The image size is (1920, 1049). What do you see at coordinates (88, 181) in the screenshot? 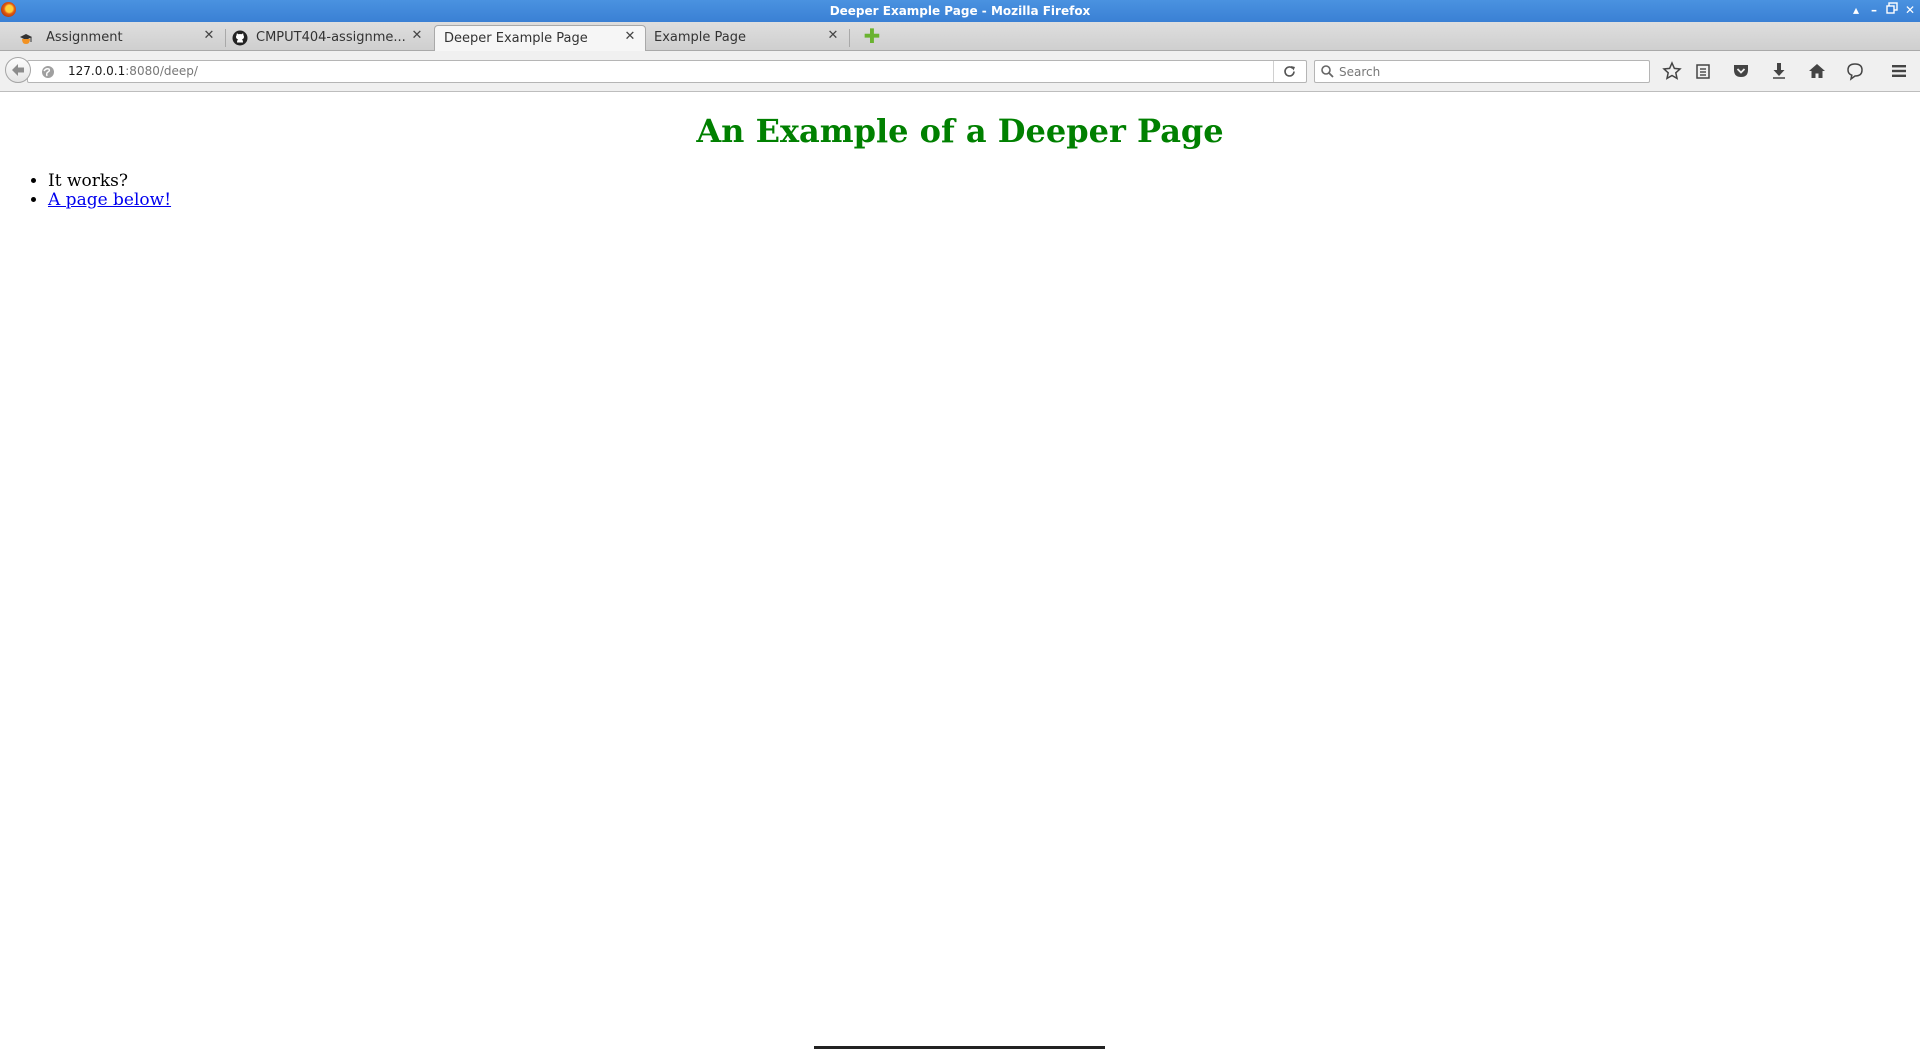
I see `list-item-text: It works?` at bounding box center [88, 181].